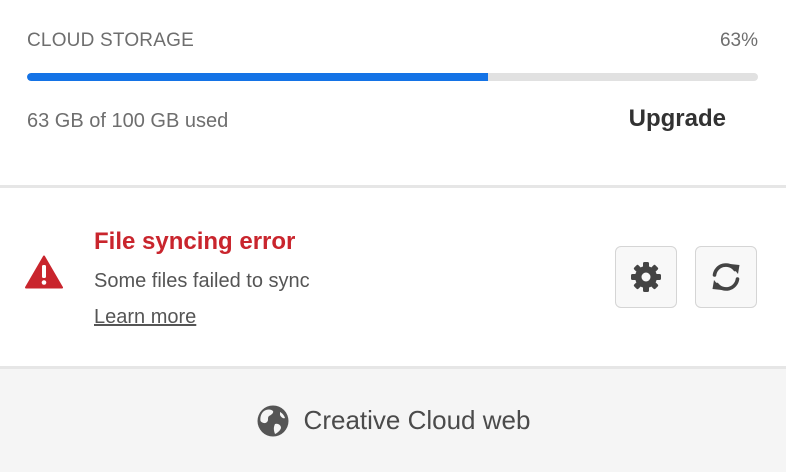 The height and width of the screenshot is (472, 786). Describe the element at coordinates (738, 40) in the screenshot. I see `storage-percent: 63%` at that location.